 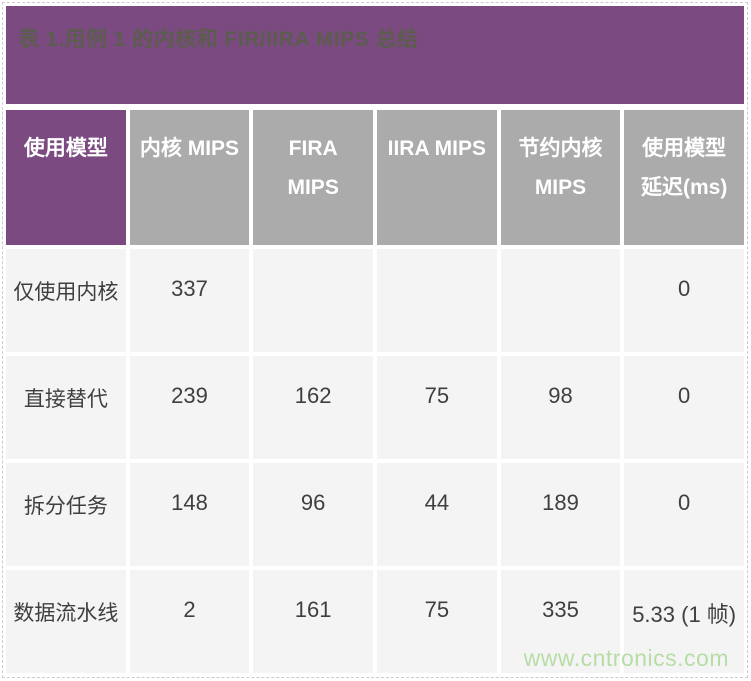 What do you see at coordinates (560, 407) in the screenshot?
I see `table-cell: 98` at bounding box center [560, 407].